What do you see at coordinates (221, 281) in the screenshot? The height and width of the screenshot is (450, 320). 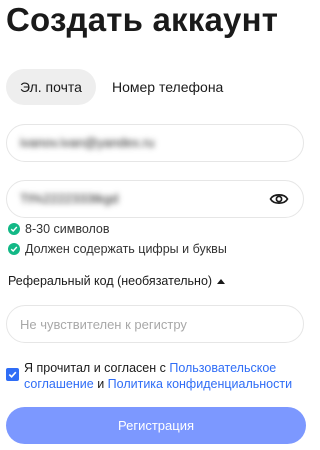 I see `caret-up-icon` at bounding box center [221, 281].